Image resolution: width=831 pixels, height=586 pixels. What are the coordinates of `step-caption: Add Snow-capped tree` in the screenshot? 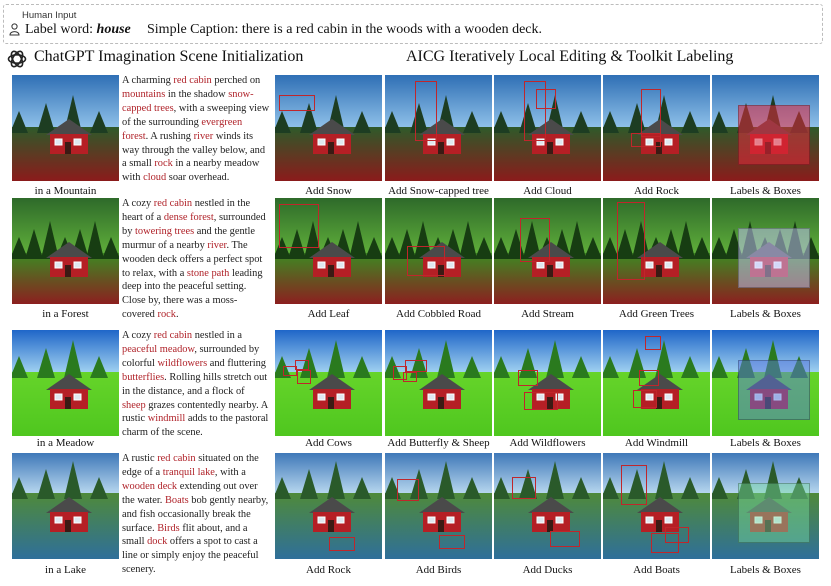 It's located at (438, 191).